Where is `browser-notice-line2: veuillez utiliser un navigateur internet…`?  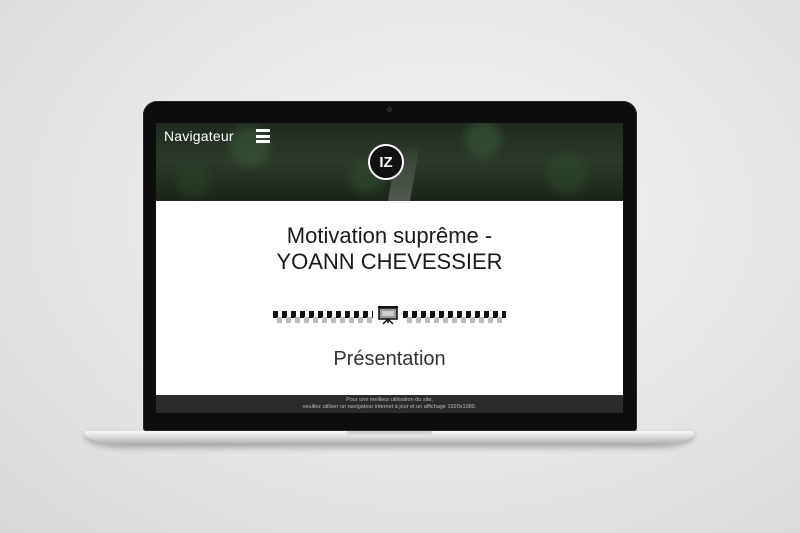 browser-notice-line2: veuillez utiliser un navigateur internet… is located at coordinates (389, 407).